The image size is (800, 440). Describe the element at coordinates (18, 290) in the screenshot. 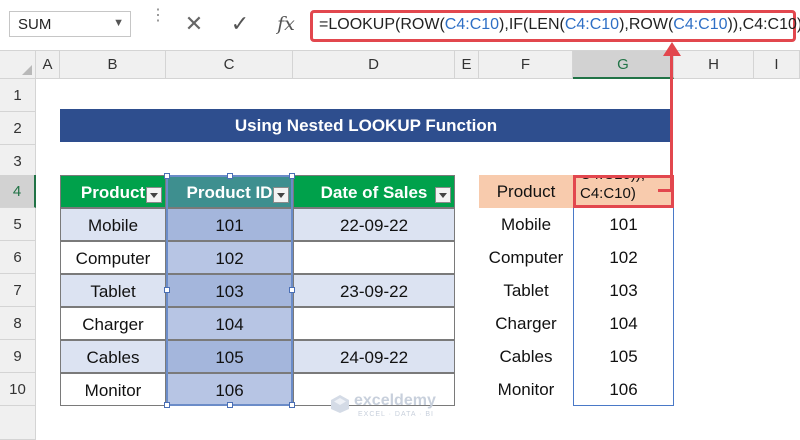

I see `row-header-7: 7` at that location.